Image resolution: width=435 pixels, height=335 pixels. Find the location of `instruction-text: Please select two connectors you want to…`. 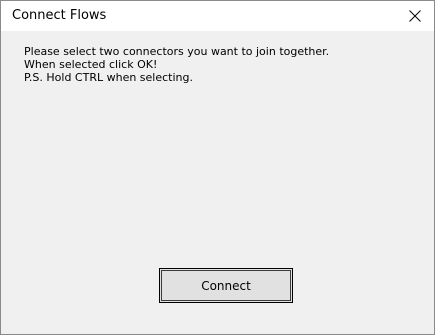

instruction-text: Please select two connectors you want to… is located at coordinates (224, 64).